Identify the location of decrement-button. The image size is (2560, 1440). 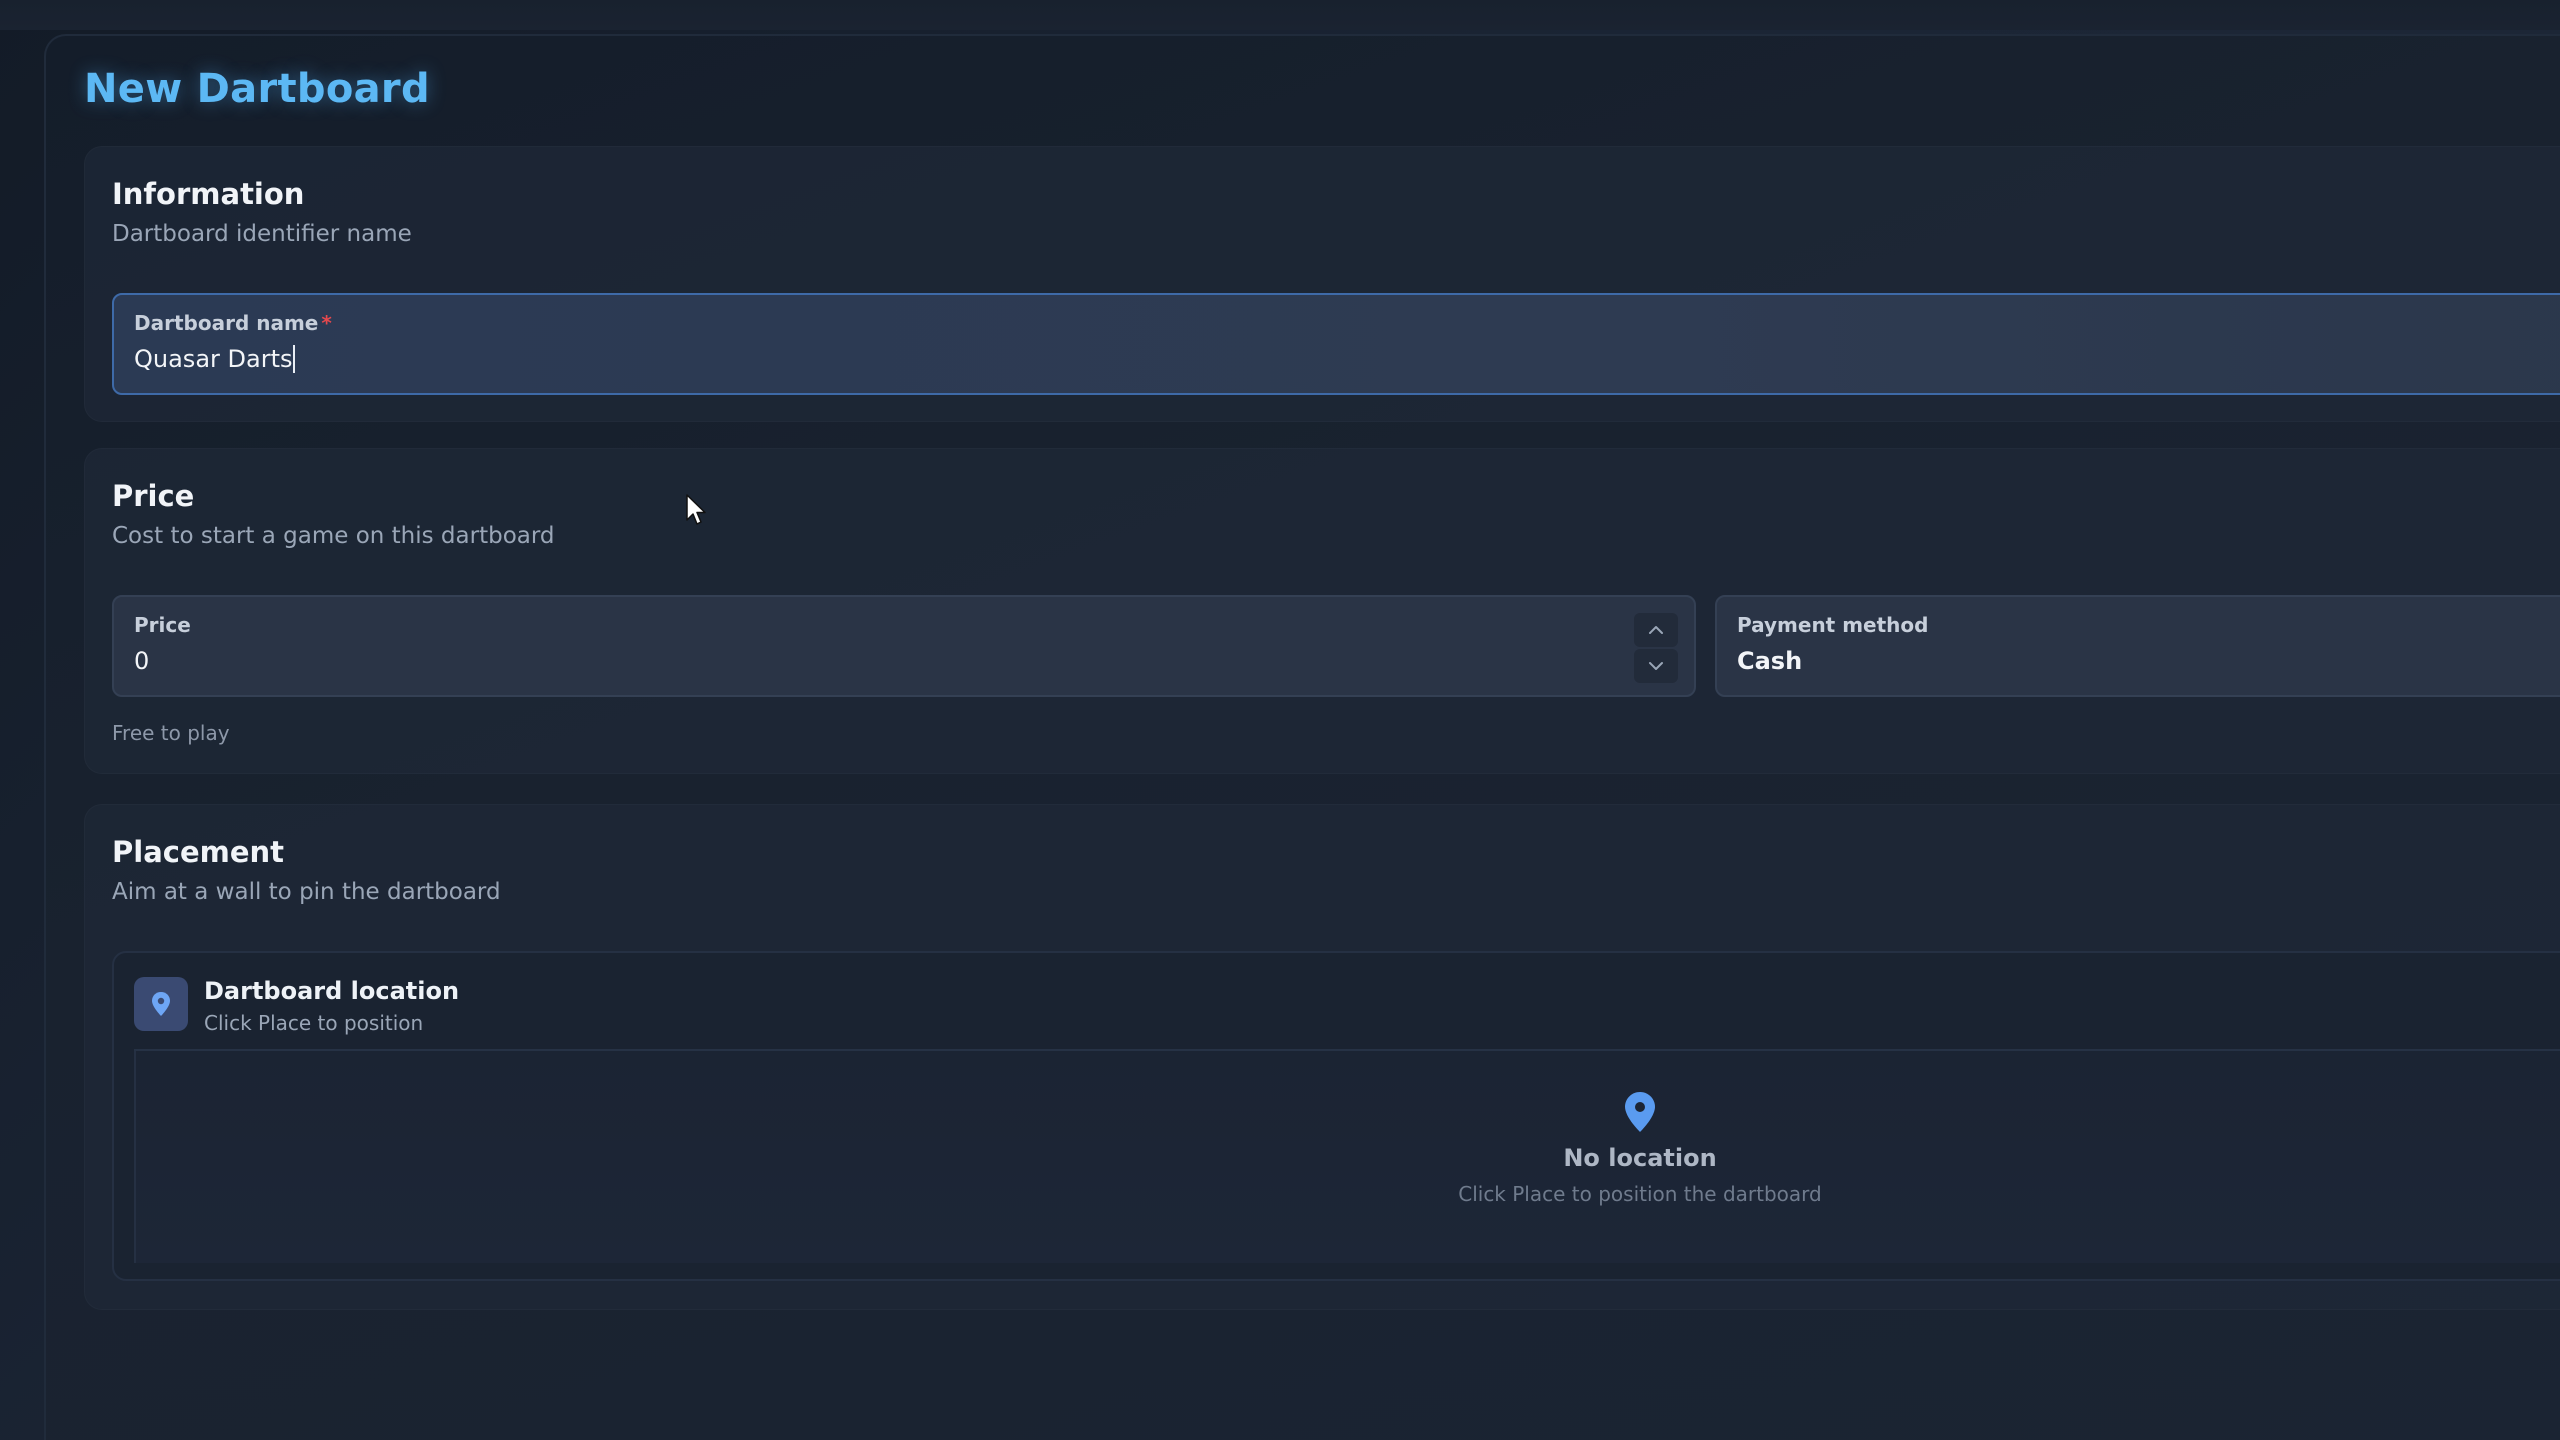
(1656, 666).